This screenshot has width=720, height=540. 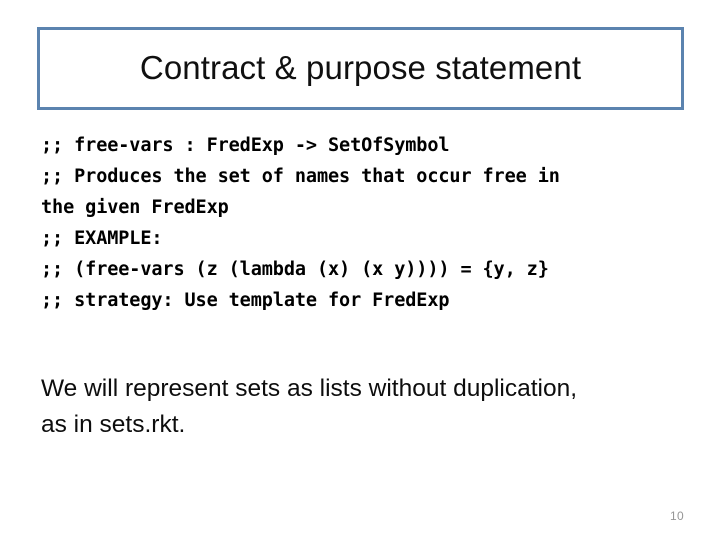 What do you see at coordinates (677, 516) in the screenshot?
I see `page-number: 10` at bounding box center [677, 516].